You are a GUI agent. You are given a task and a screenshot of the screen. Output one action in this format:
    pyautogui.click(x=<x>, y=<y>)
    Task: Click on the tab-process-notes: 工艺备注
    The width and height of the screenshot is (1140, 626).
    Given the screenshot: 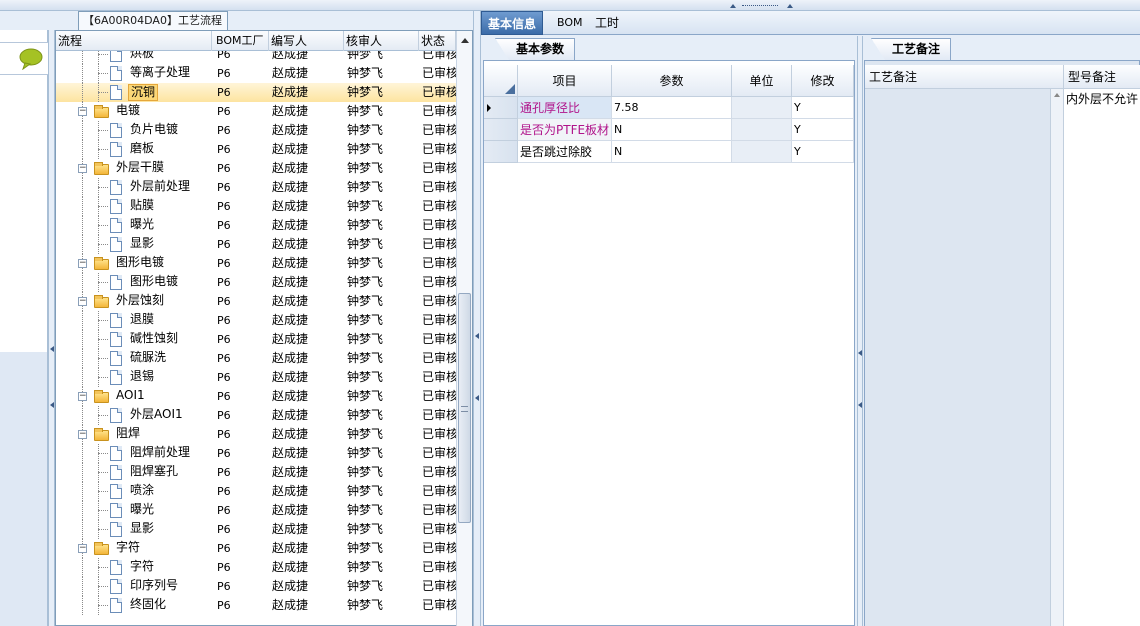 What is the action you would take?
    pyautogui.click(x=911, y=49)
    